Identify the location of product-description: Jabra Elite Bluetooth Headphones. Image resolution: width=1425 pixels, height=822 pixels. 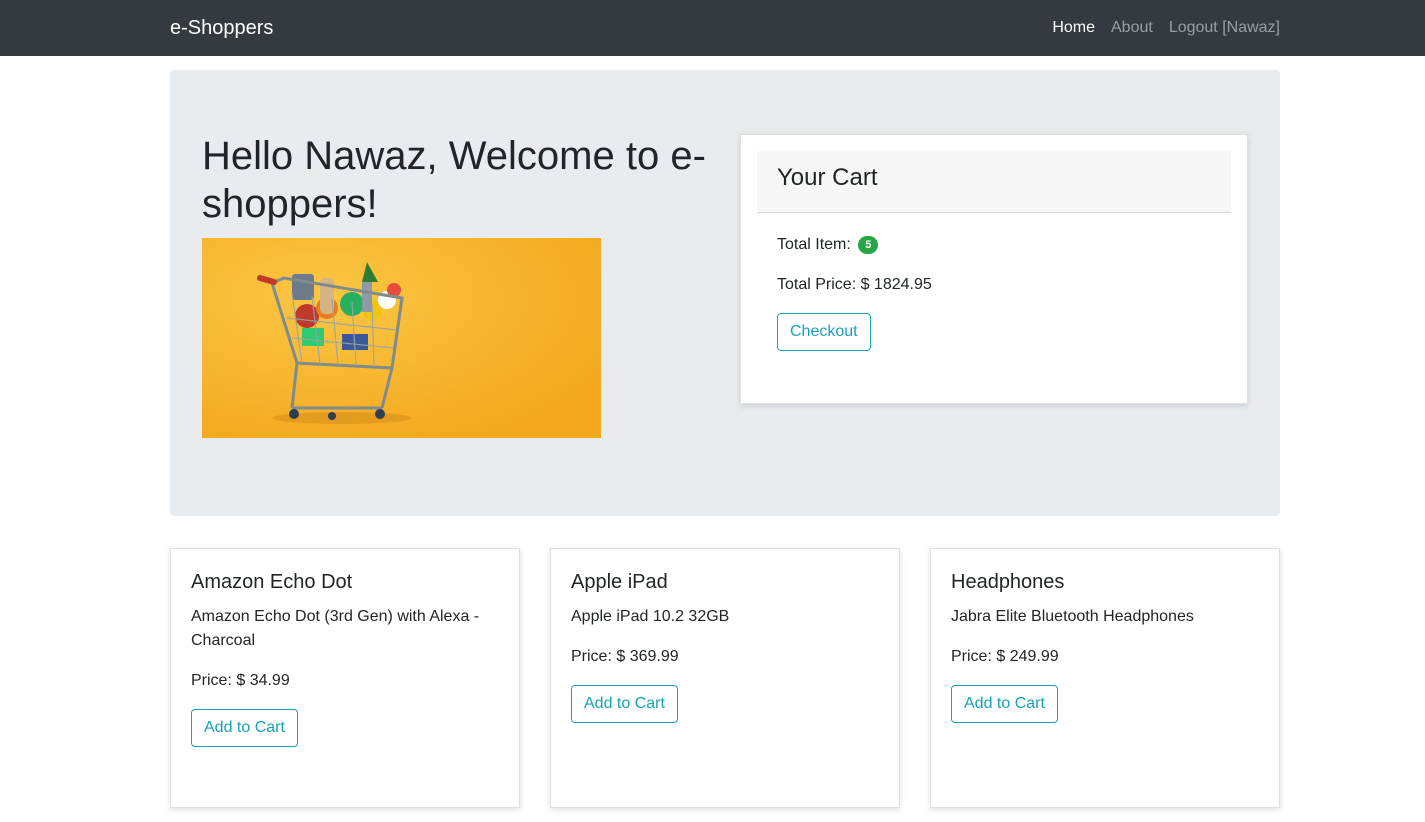
(1072, 616).